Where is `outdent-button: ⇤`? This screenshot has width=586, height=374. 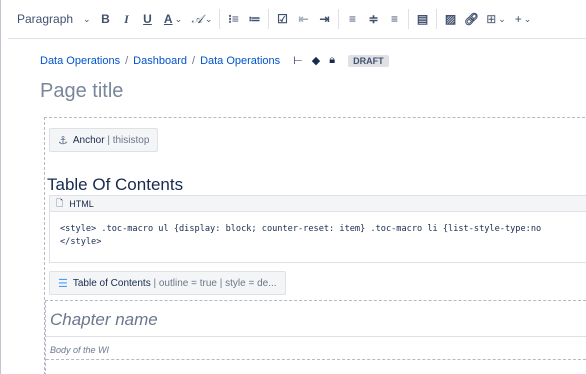
outdent-button: ⇤ is located at coordinates (303, 19).